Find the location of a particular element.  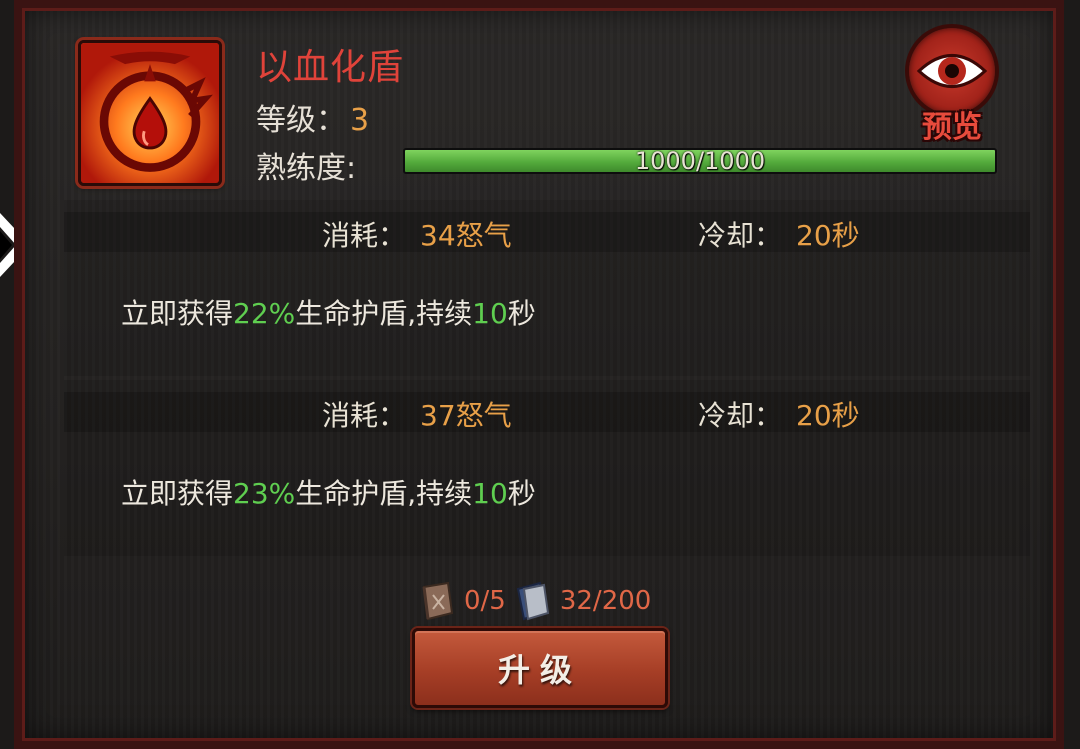

blood-drop-shield-icon is located at coordinates (150, 113).